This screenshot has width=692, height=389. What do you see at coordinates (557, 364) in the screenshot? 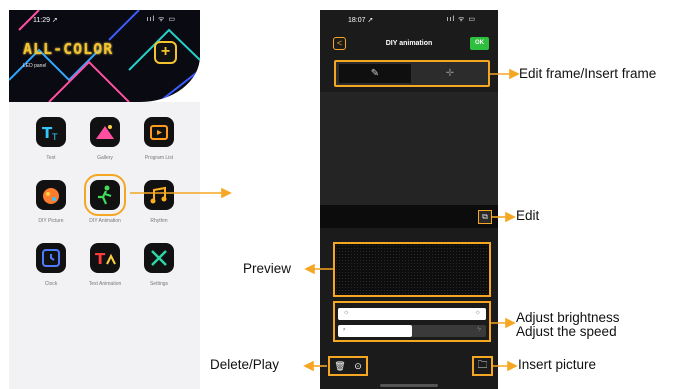
I see `label-insert-picture: Insert picture` at bounding box center [557, 364].